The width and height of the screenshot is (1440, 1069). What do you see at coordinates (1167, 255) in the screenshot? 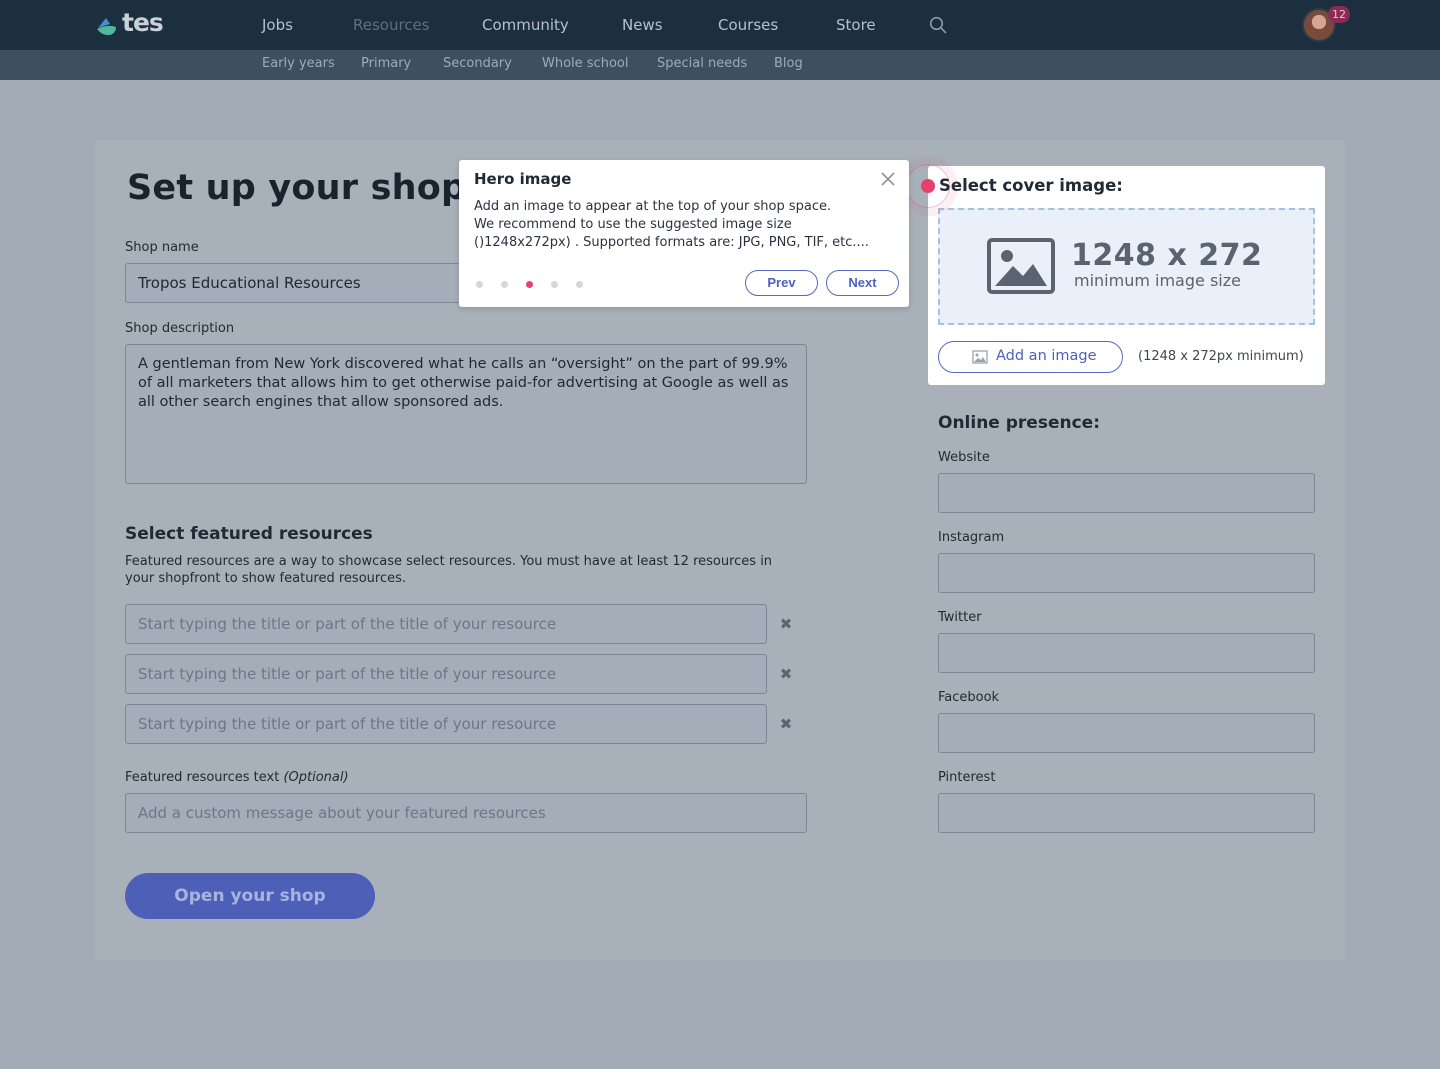
I see `cover-size-big: 1248 x 272` at bounding box center [1167, 255].